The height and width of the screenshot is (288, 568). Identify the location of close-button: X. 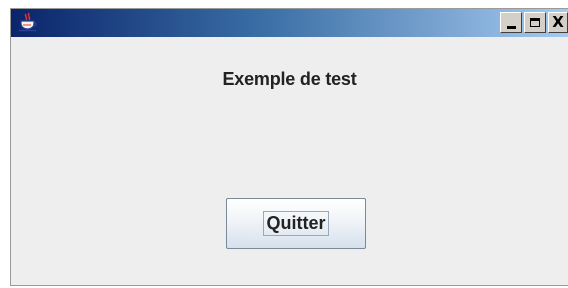
(558, 22).